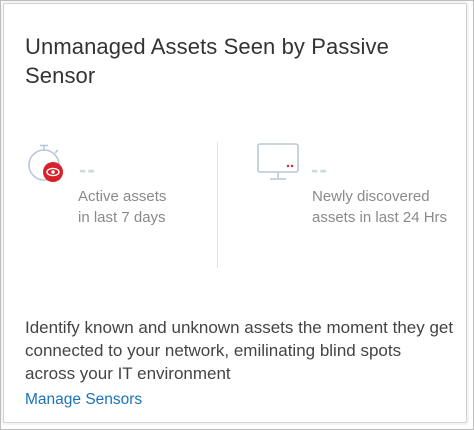 Image resolution: width=474 pixels, height=430 pixels. Describe the element at coordinates (380, 207) in the screenshot. I see `new-assets-label: Newly discovered assets in last 24 Hrs` at that location.